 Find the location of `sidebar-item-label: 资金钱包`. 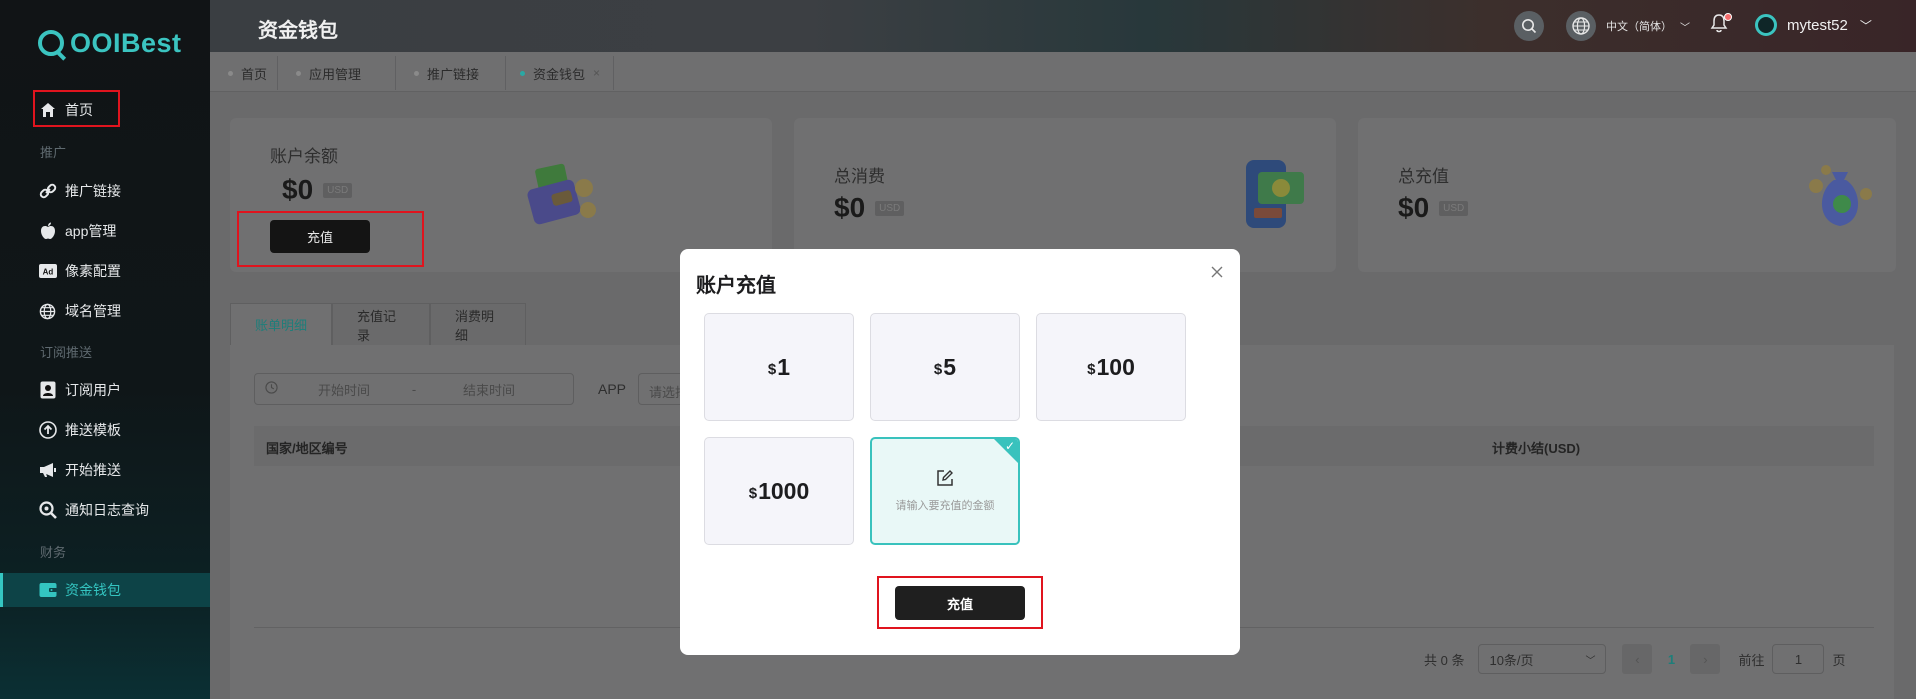

sidebar-item-label: 资金钱包 is located at coordinates (93, 590).